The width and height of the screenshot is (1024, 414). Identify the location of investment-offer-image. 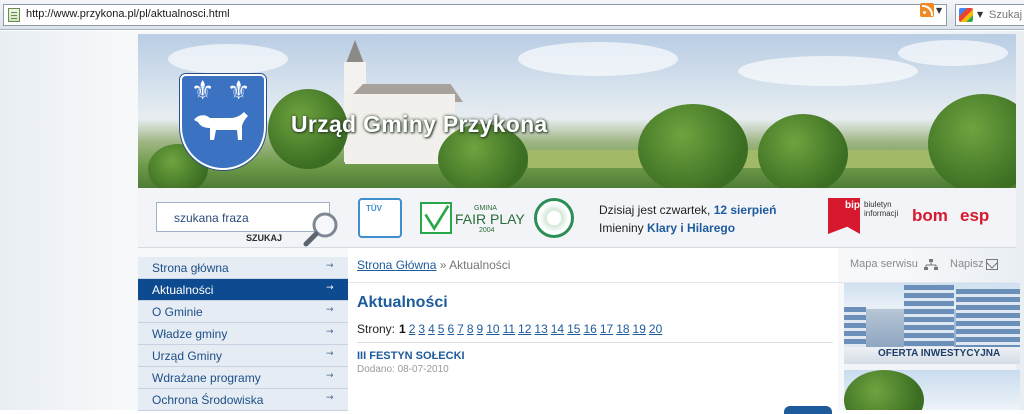
(932, 315).